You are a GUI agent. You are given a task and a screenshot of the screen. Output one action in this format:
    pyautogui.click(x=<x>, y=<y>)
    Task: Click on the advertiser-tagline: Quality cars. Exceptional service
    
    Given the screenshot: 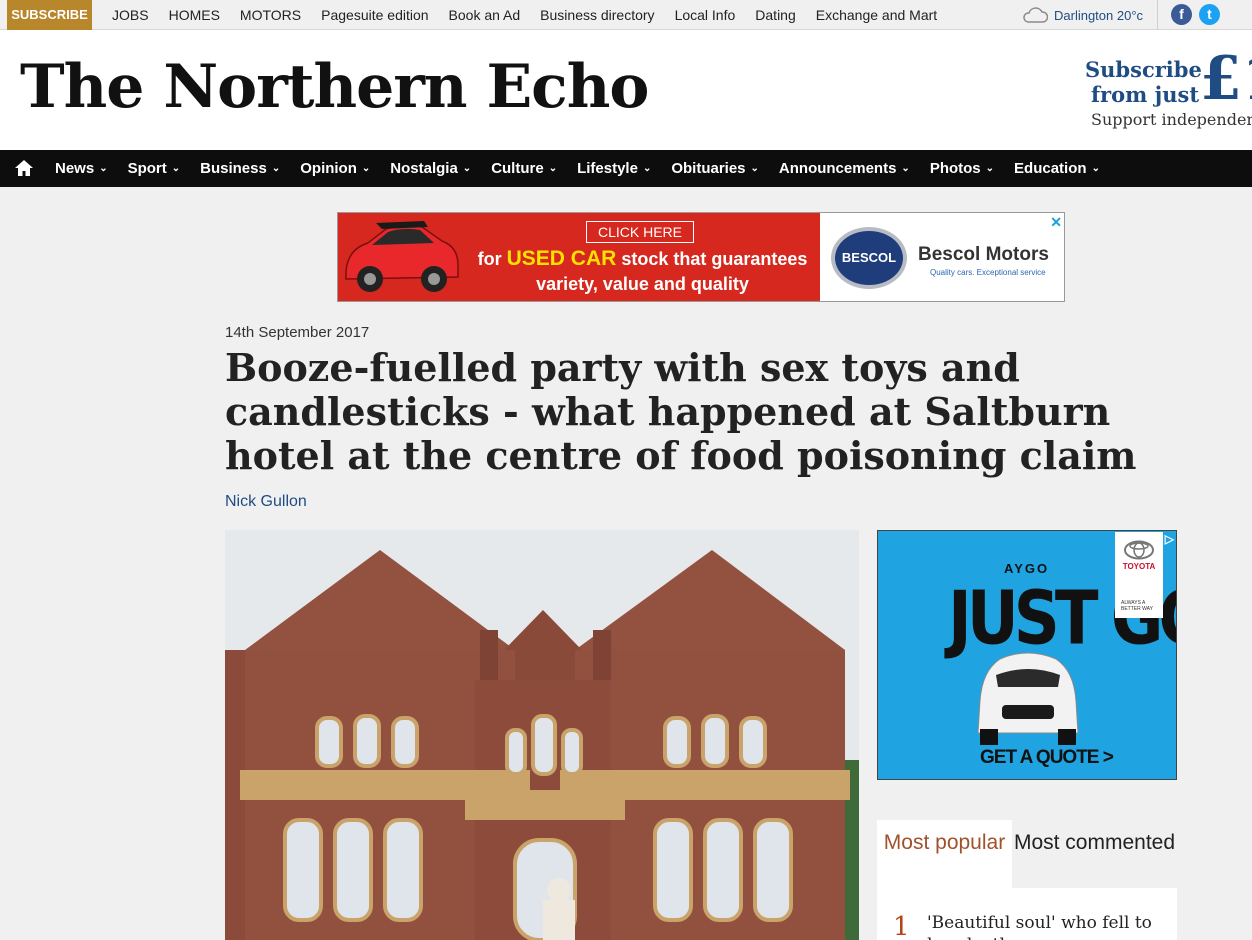 What is the action you would take?
    pyautogui.click(x=988, y=272)
    